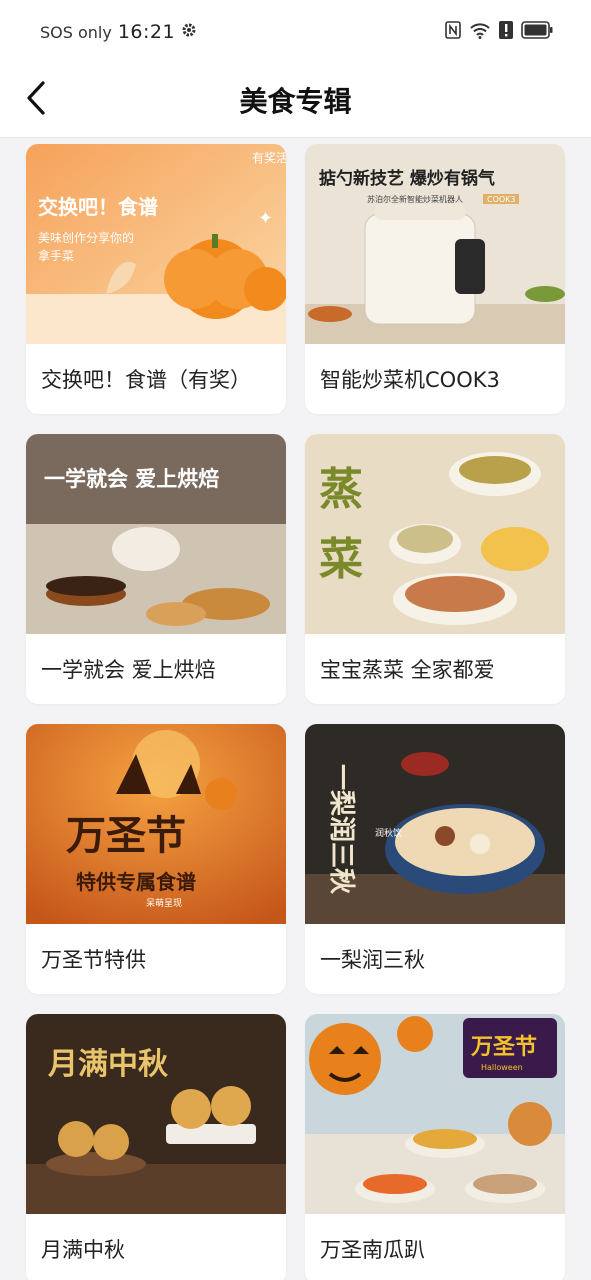 This screenshot has width=591, height=1280. I want to click on album-cover-image: 有奖活 交换吧！食谱 美味创作分享你的 拿手菜 ✦, so click(156, 244).